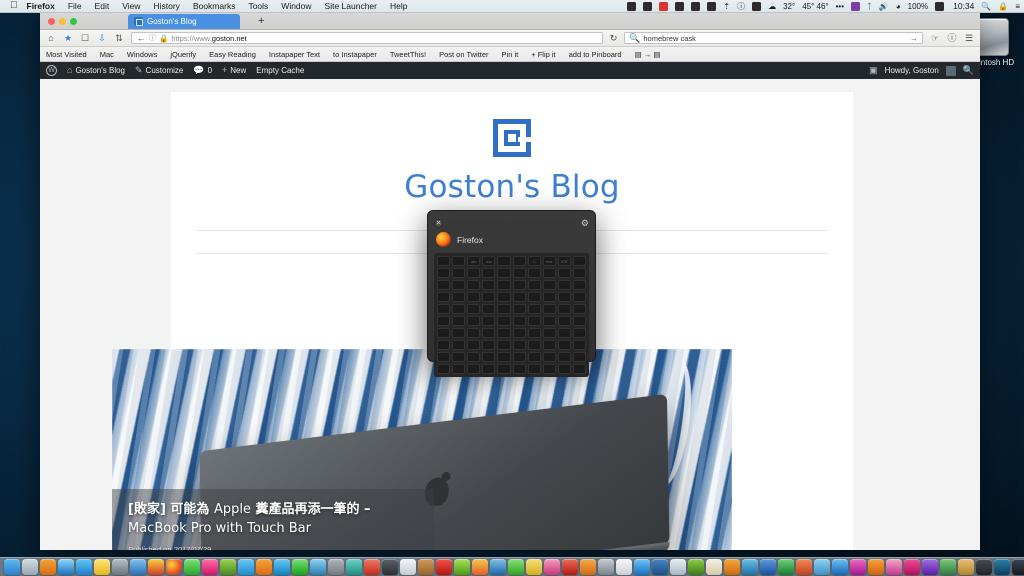  What do you see at coordinates (948, 567) in the screenshot?
I see `app-icon-photo` at bounding box center [948, 567].